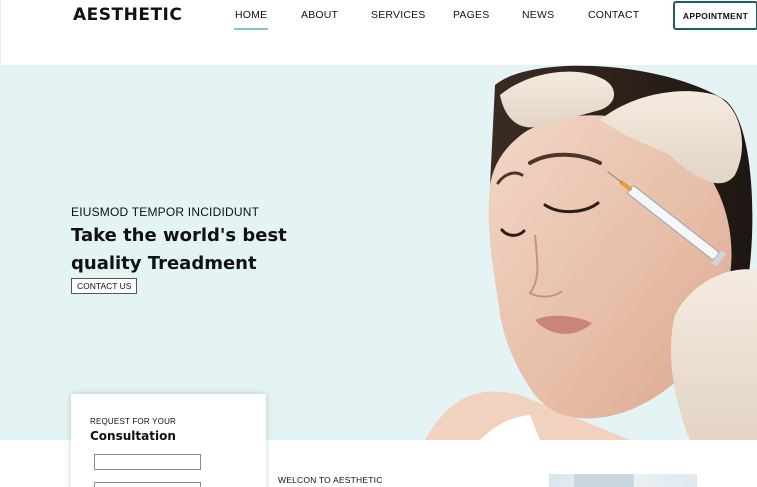  Describe the element at coordinates (179, 235) in the screenshot. I see `hero-title-line-1: Take the world's best` at that location.